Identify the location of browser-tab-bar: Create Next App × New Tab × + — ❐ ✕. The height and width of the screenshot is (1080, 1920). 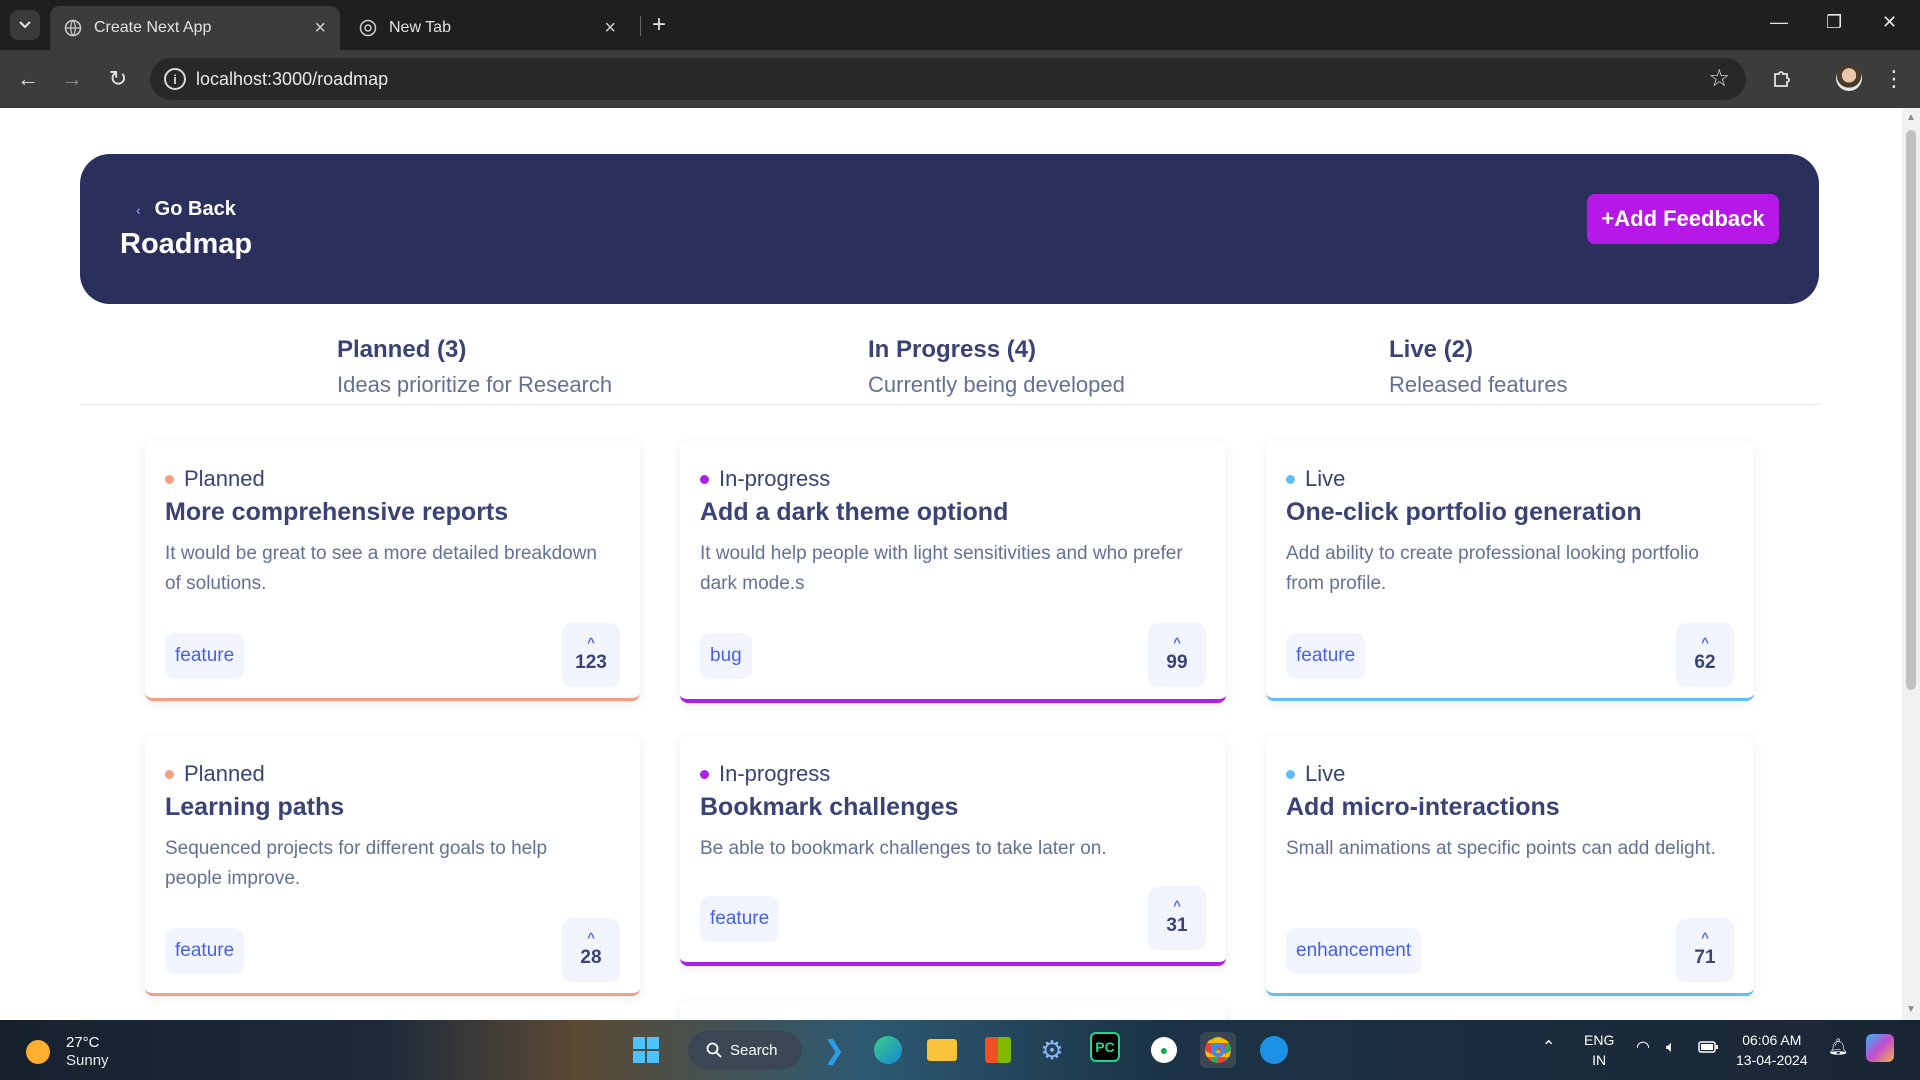
(960, 25).